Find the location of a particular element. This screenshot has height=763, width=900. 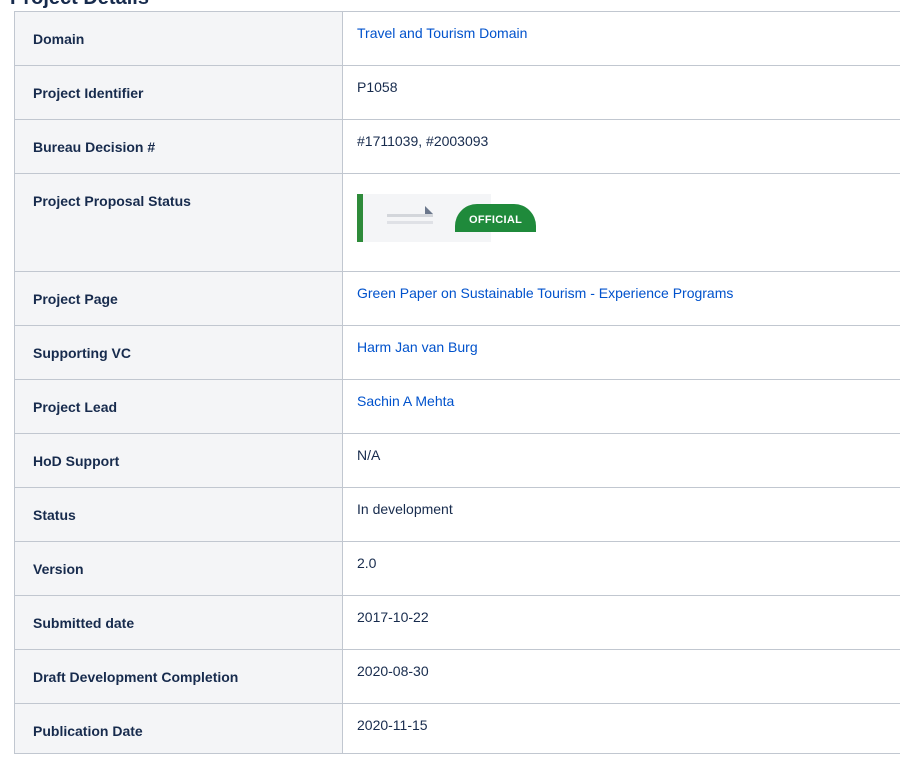

table-row-supporting-vc: Supporting VC Harm Jan van Burg is located at coordinates (457, 352).